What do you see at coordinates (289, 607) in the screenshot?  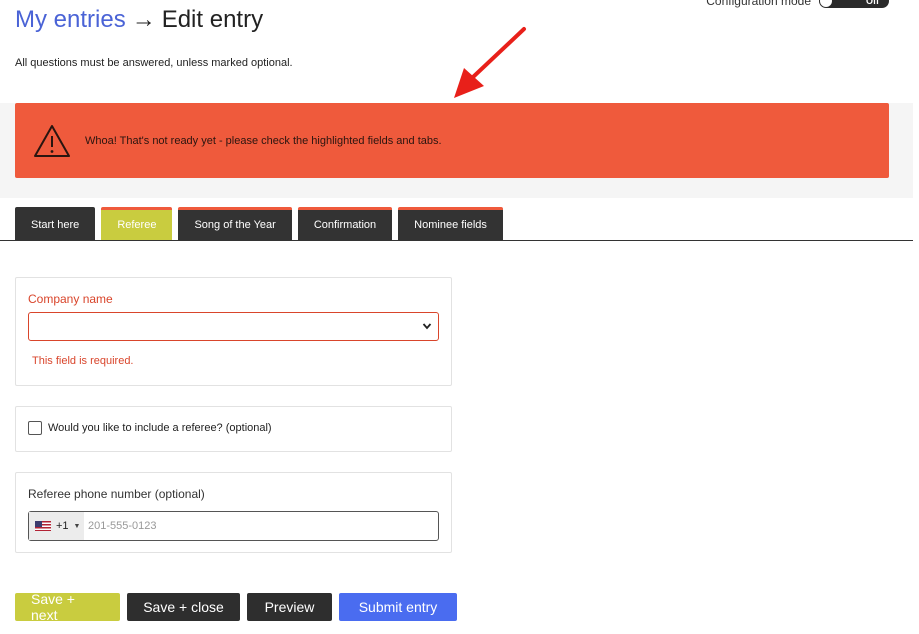 I see `preview-button: Preview` at bounding box center [289, 607].